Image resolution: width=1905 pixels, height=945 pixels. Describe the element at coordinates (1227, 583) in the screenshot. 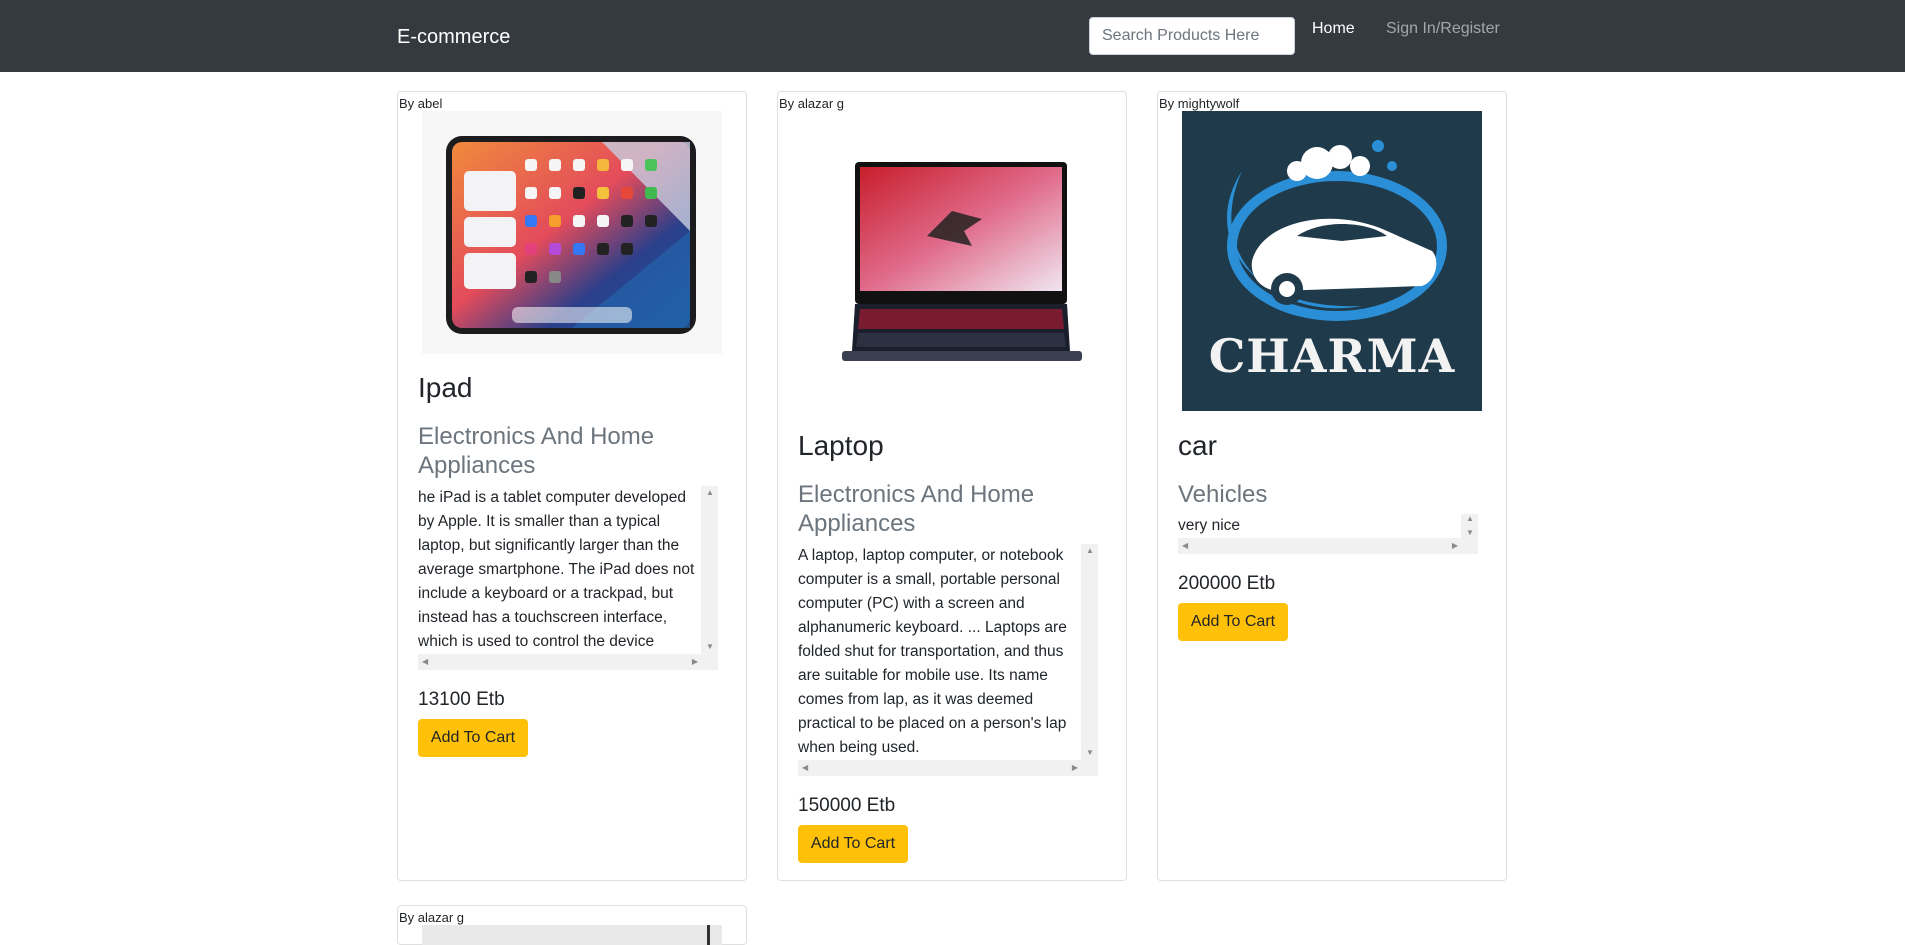

I see `product-price: 200000 Etb` at that location.